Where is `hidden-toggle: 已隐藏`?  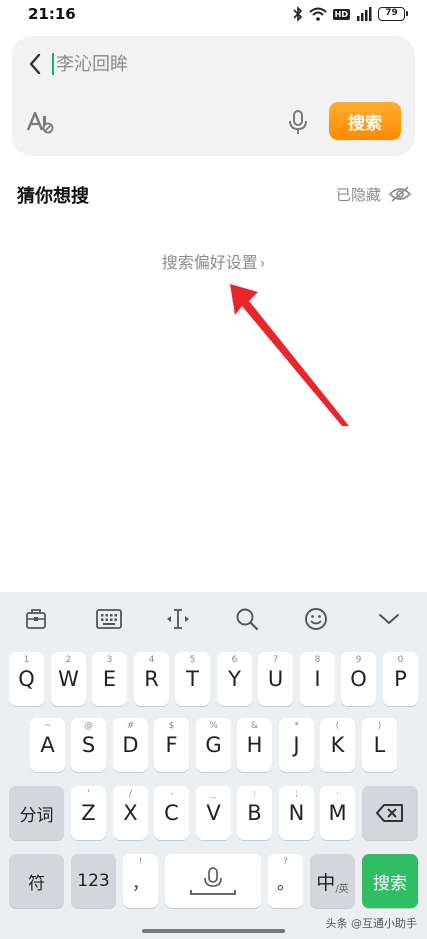 hidden-toggle: 已隐藏 is located at coordinates (373, 194).